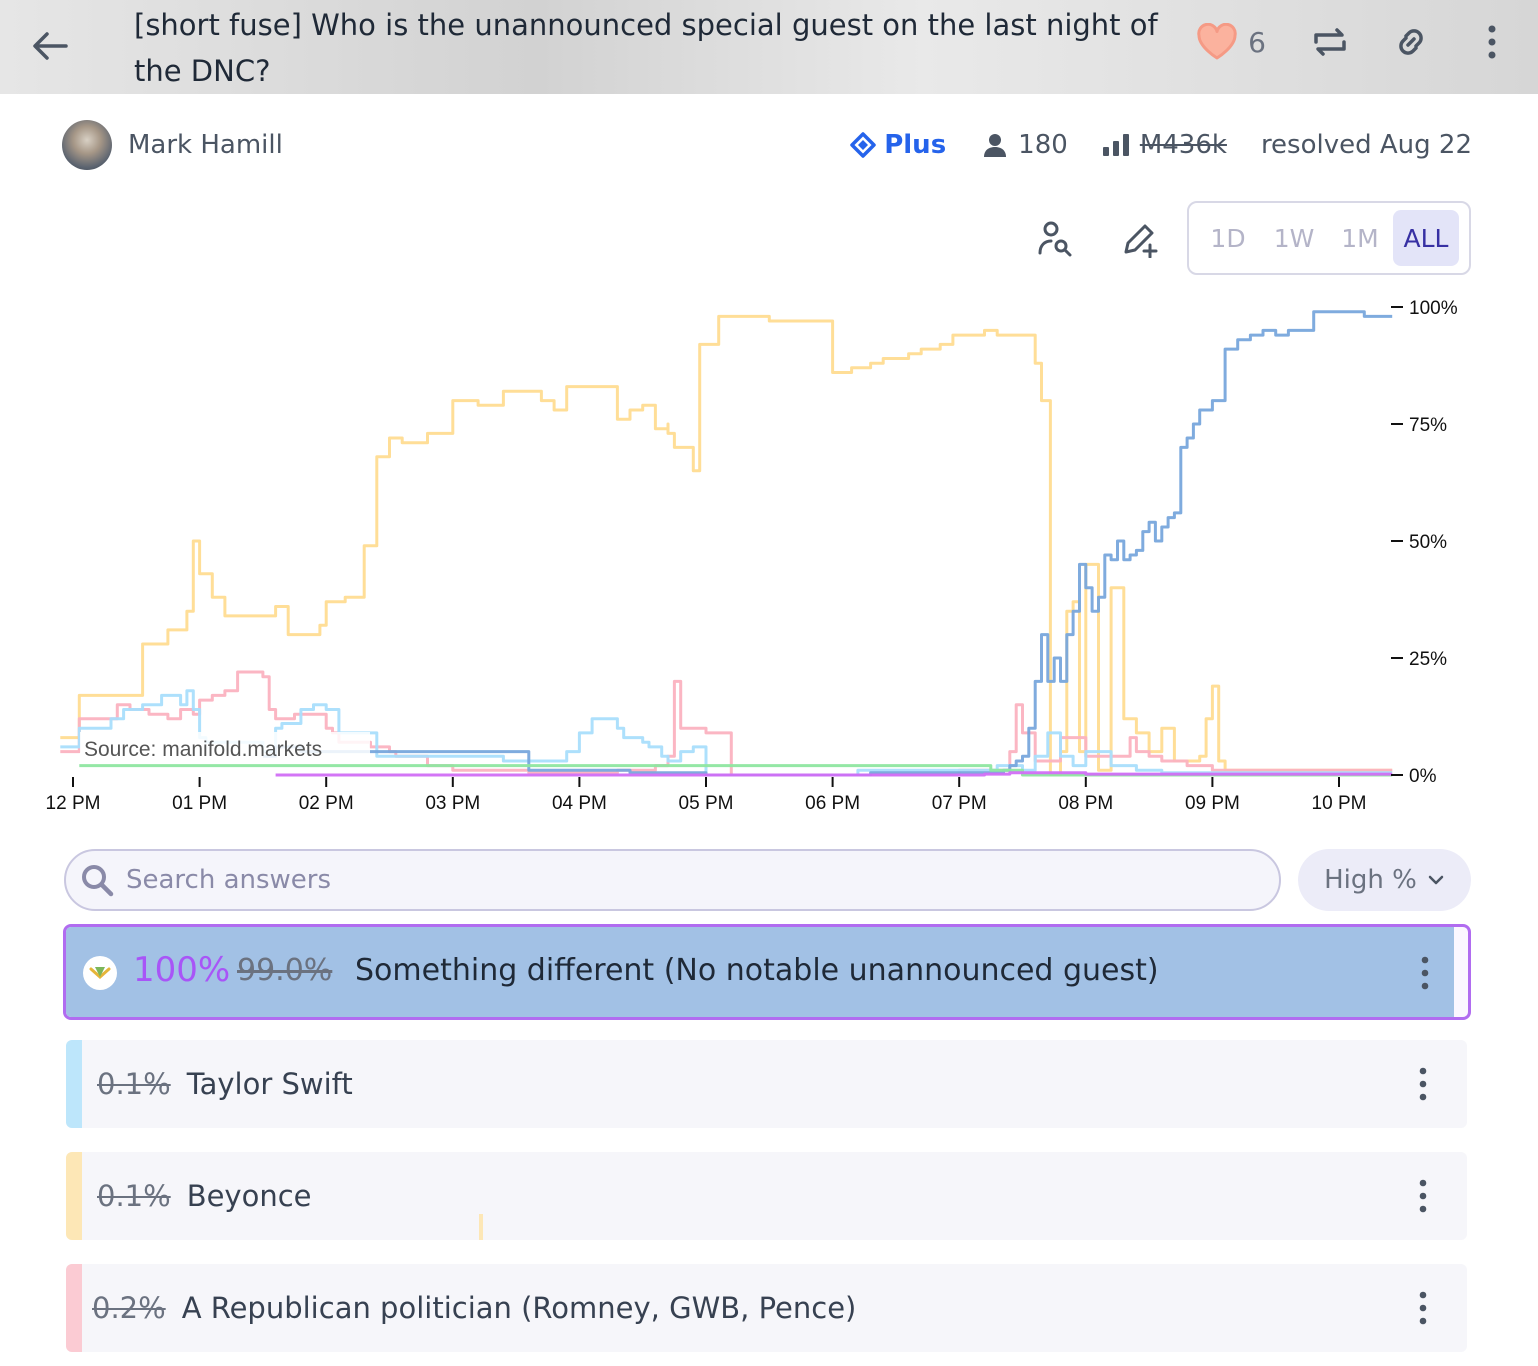 This screenshot has height=1366, width=1538. Describe the element at coordinates (959, 803) in the screenshot. I see `x-tick-label: 07 PM` at that location.